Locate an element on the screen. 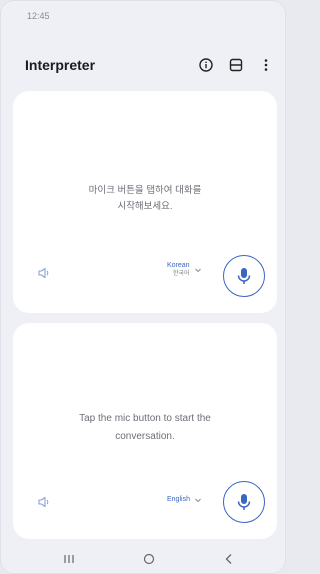  language-selector-english: English is located at coordinates (184, 499).